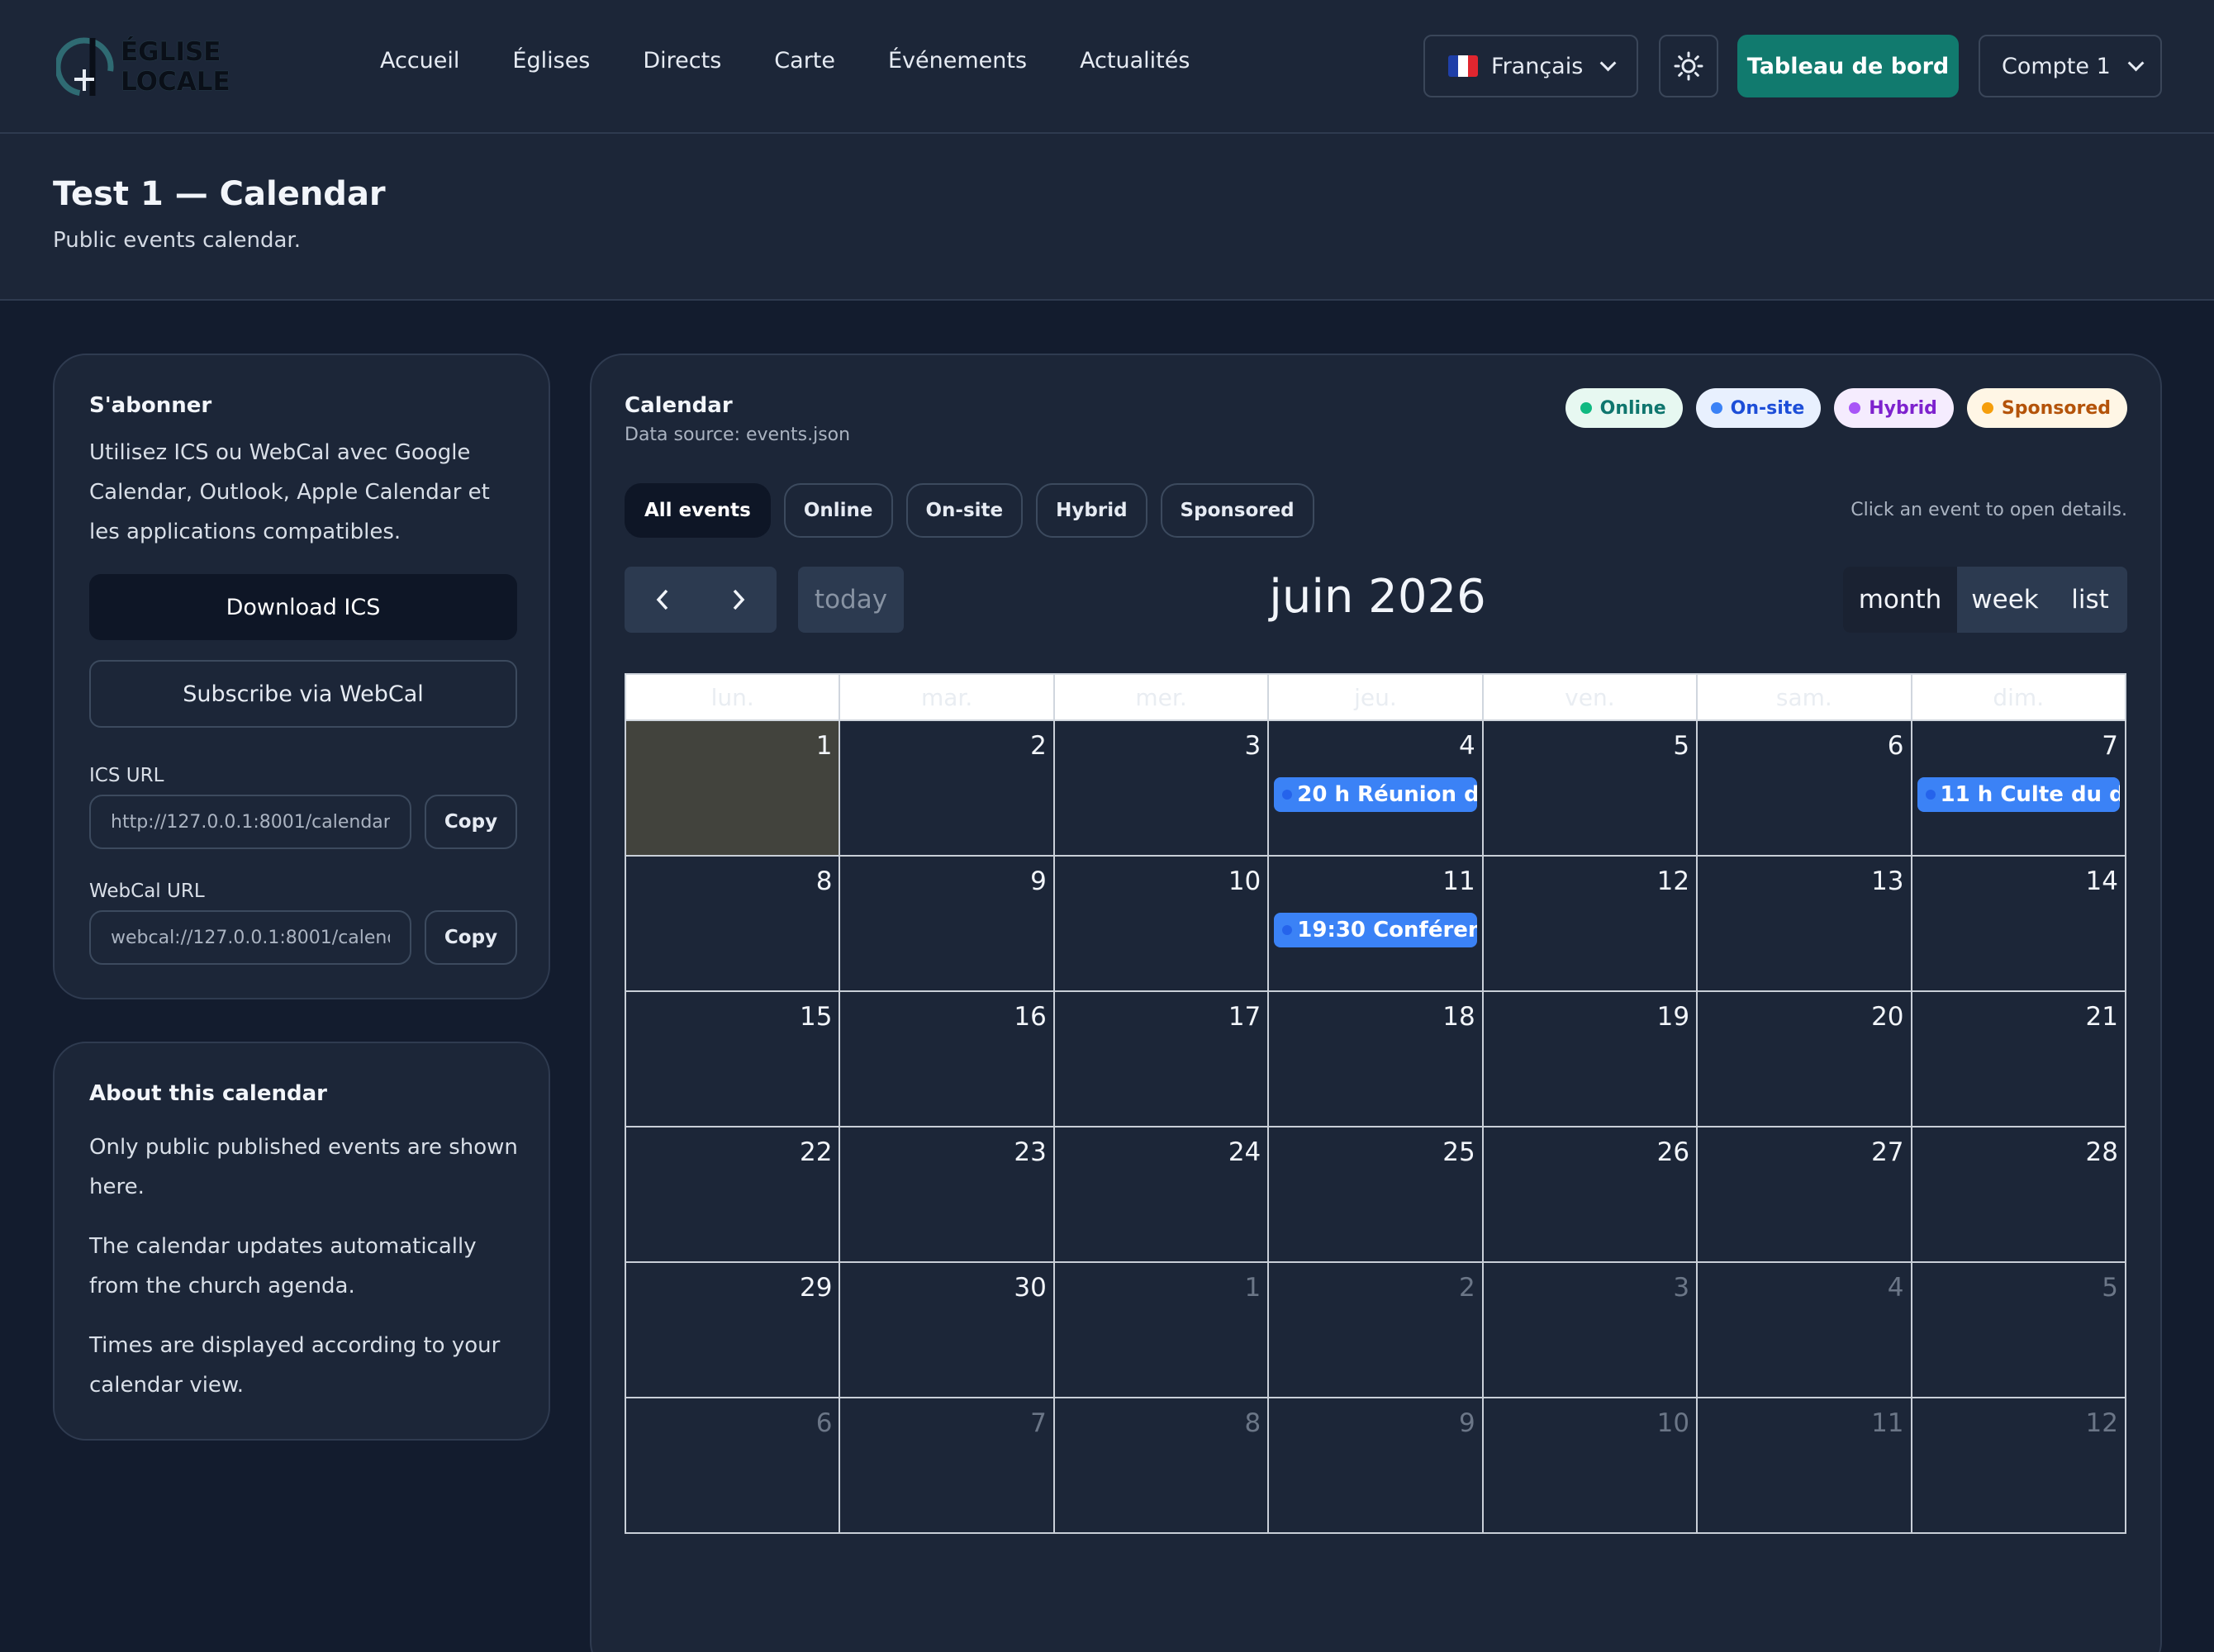 The height and width of the screenshot is (1652, 2214). What do you see at coordinates (303, 607) in the screenshot?
I see `download-ics-button: Download ICS` at bounding box center [303, 607].